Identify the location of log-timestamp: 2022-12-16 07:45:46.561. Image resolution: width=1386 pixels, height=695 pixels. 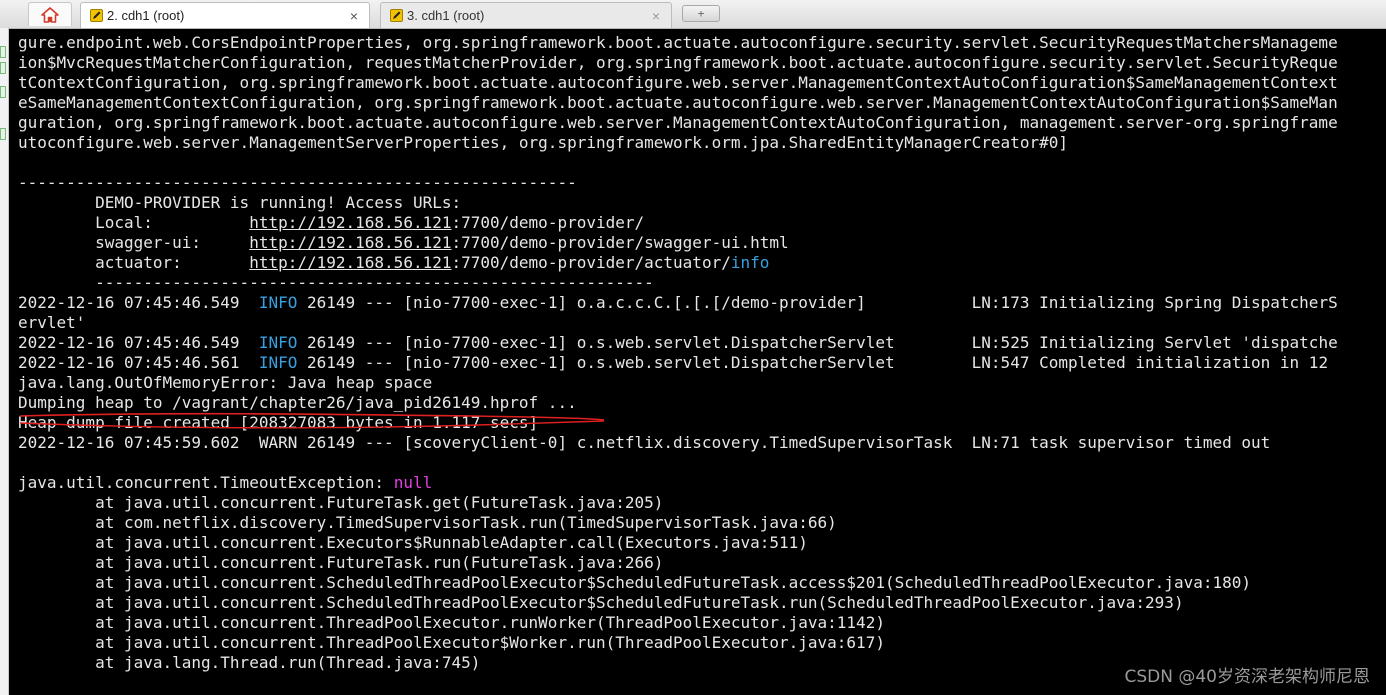
(138, 362).